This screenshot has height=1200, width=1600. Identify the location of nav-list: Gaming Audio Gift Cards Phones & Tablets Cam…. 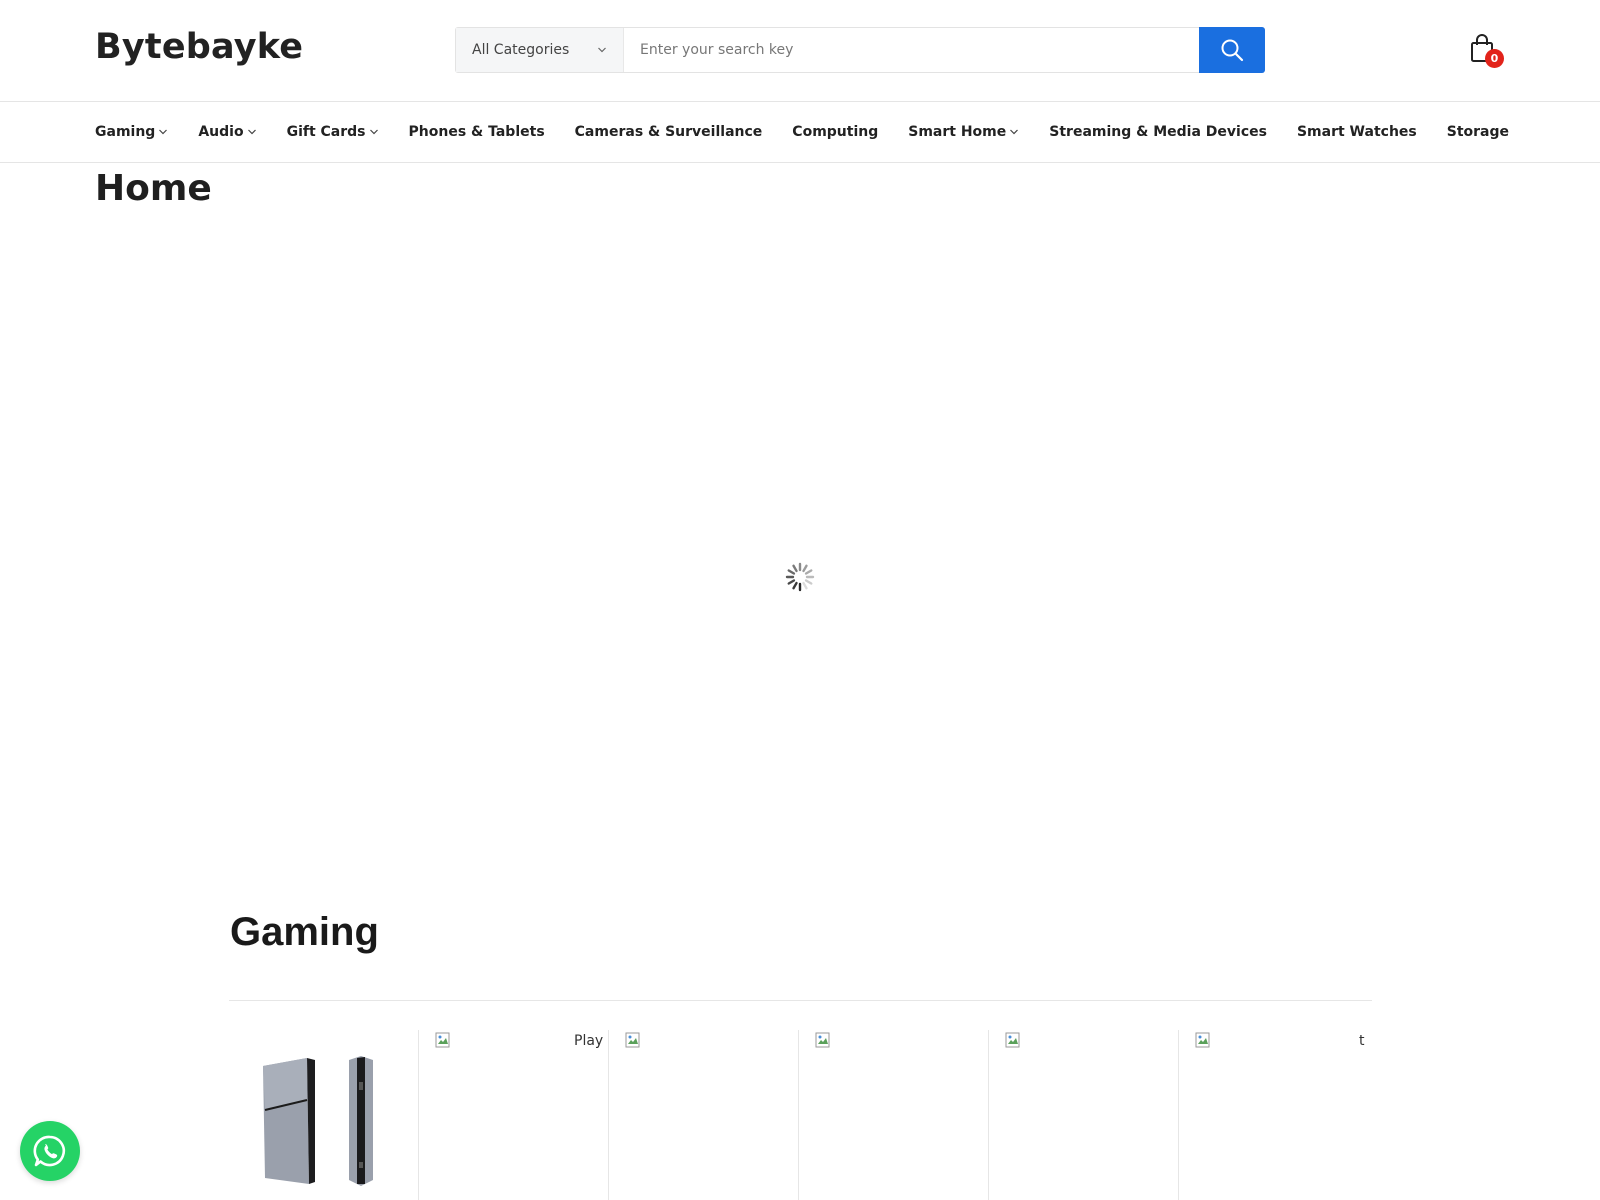
(817, 132).